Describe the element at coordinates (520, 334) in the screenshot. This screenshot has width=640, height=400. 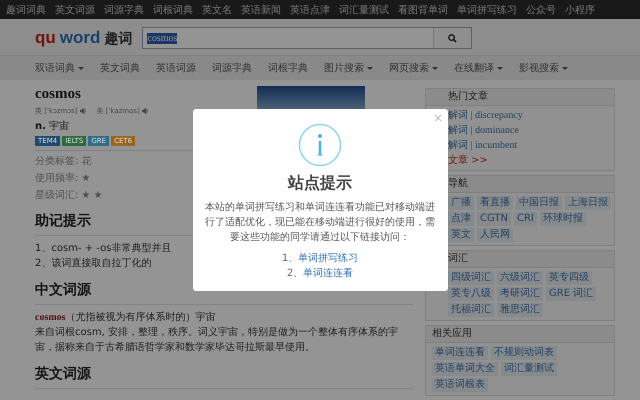
I see `panel-heading: 相关应用` at that location.